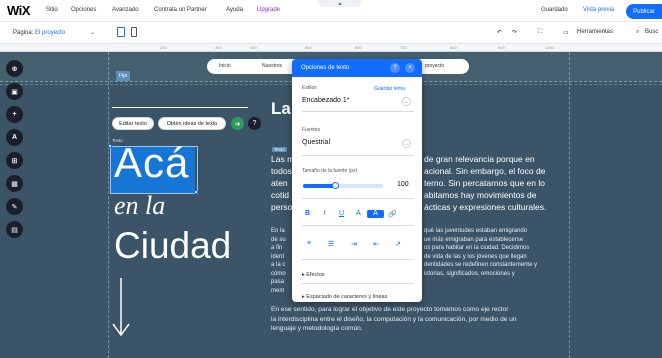 This screenshot has height=358, width=662. What do you see at coordinates (514, 32) in the screenshot?
I see `redo-icon: ↷` at bounding box center [514, 32].